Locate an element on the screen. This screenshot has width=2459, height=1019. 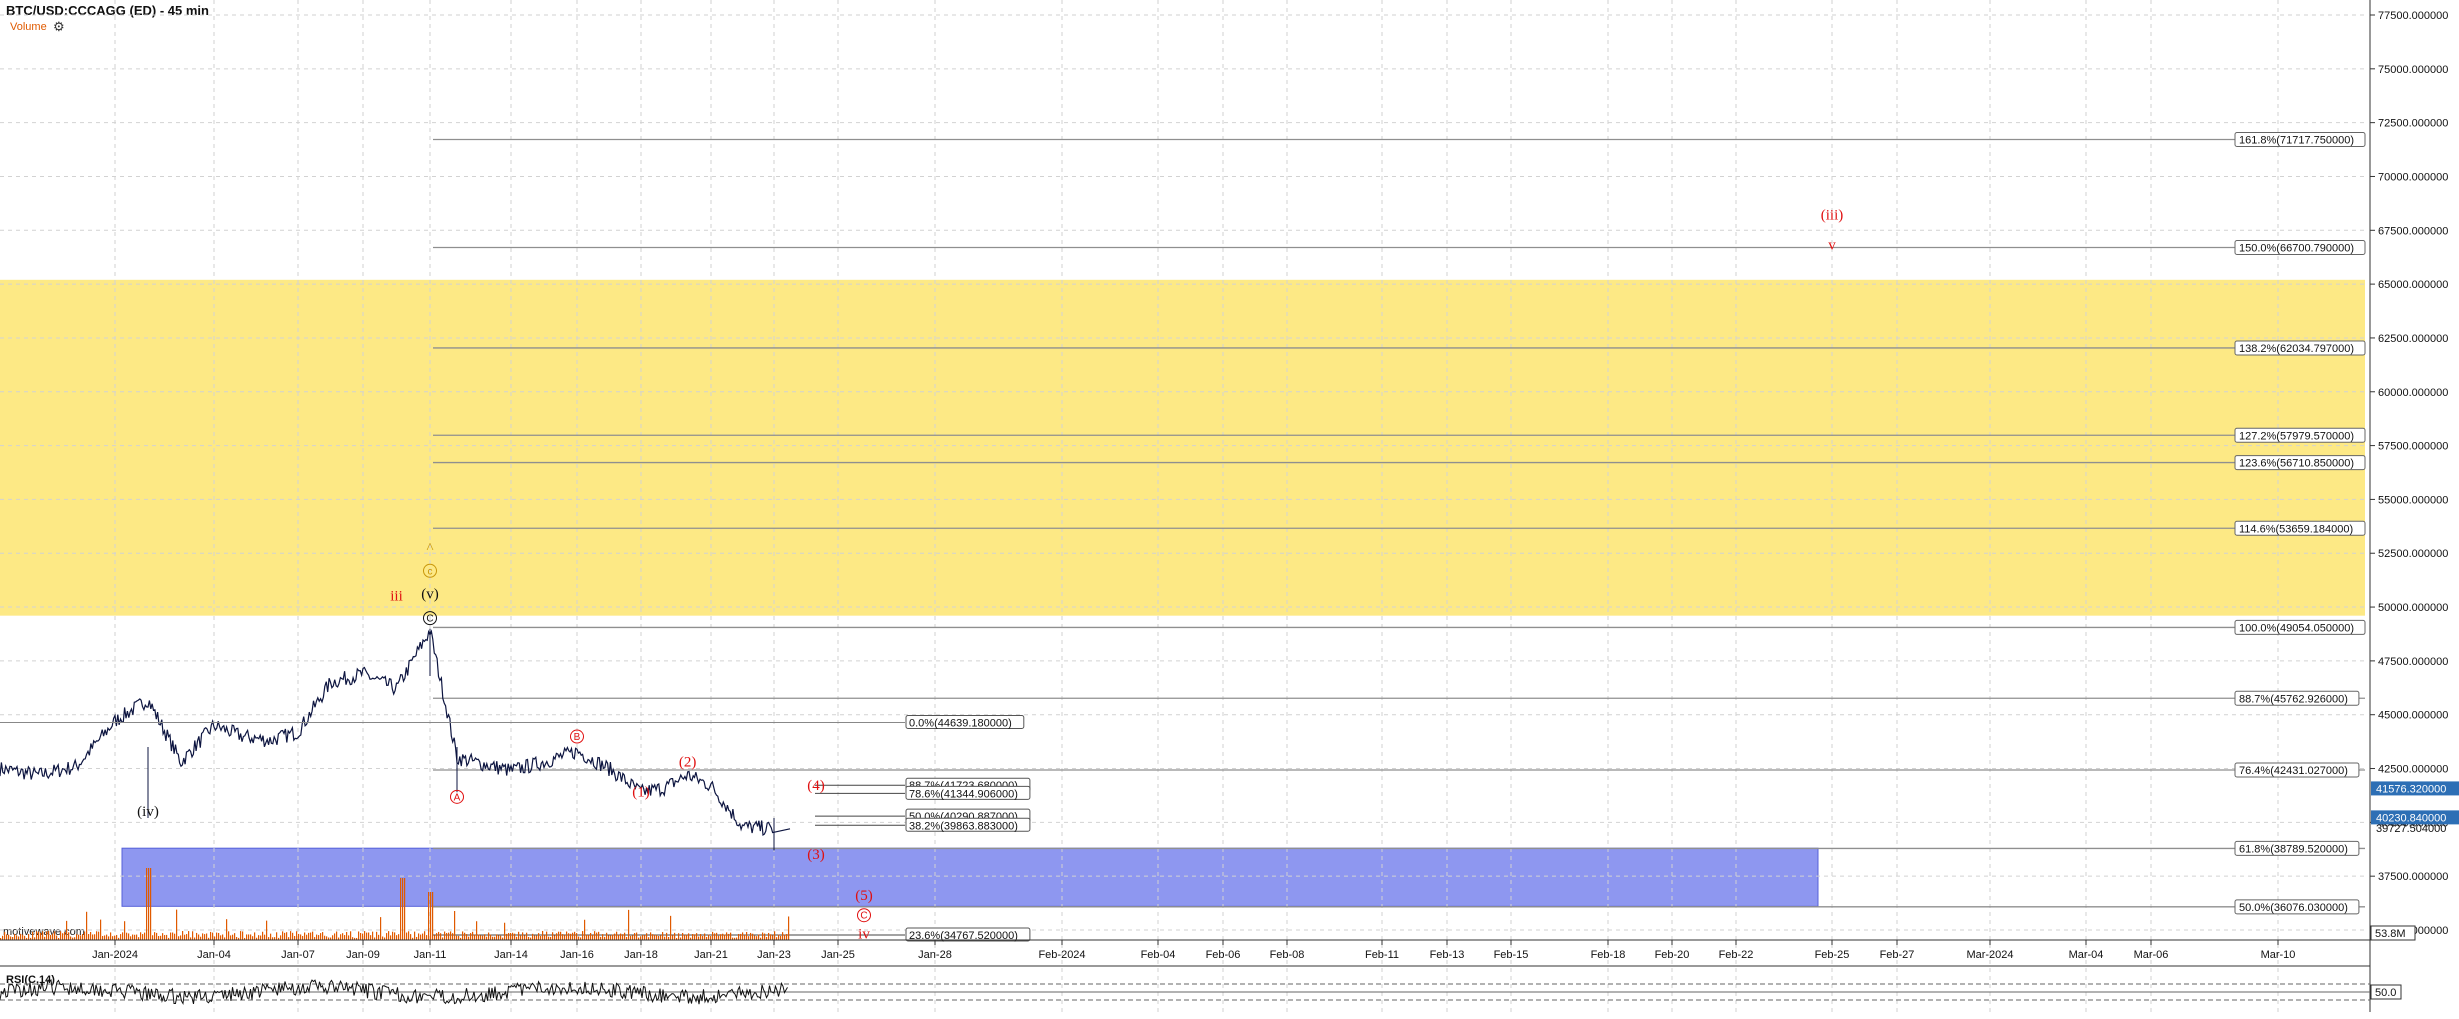
x-tick-label: Feb-27 is located at coordinates (1897, 955).